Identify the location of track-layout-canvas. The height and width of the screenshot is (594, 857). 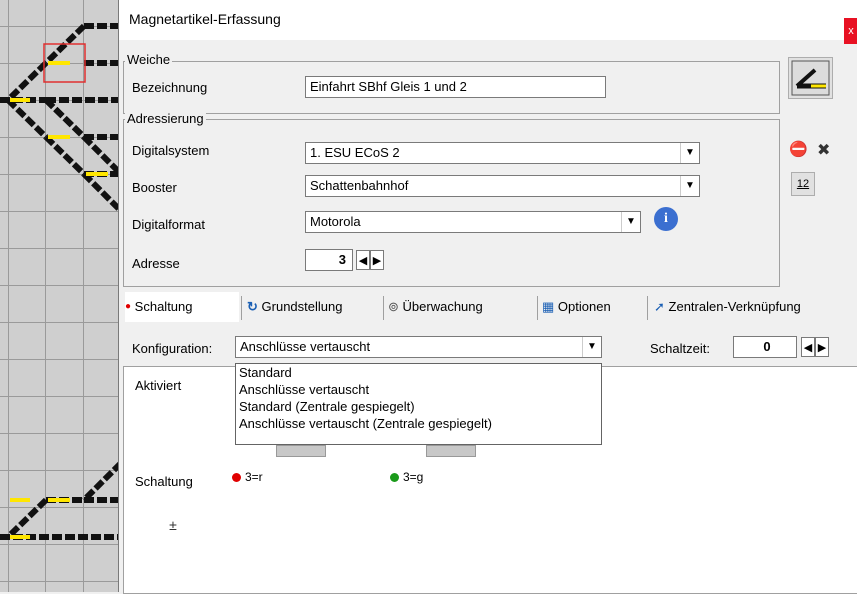
(62, 296).